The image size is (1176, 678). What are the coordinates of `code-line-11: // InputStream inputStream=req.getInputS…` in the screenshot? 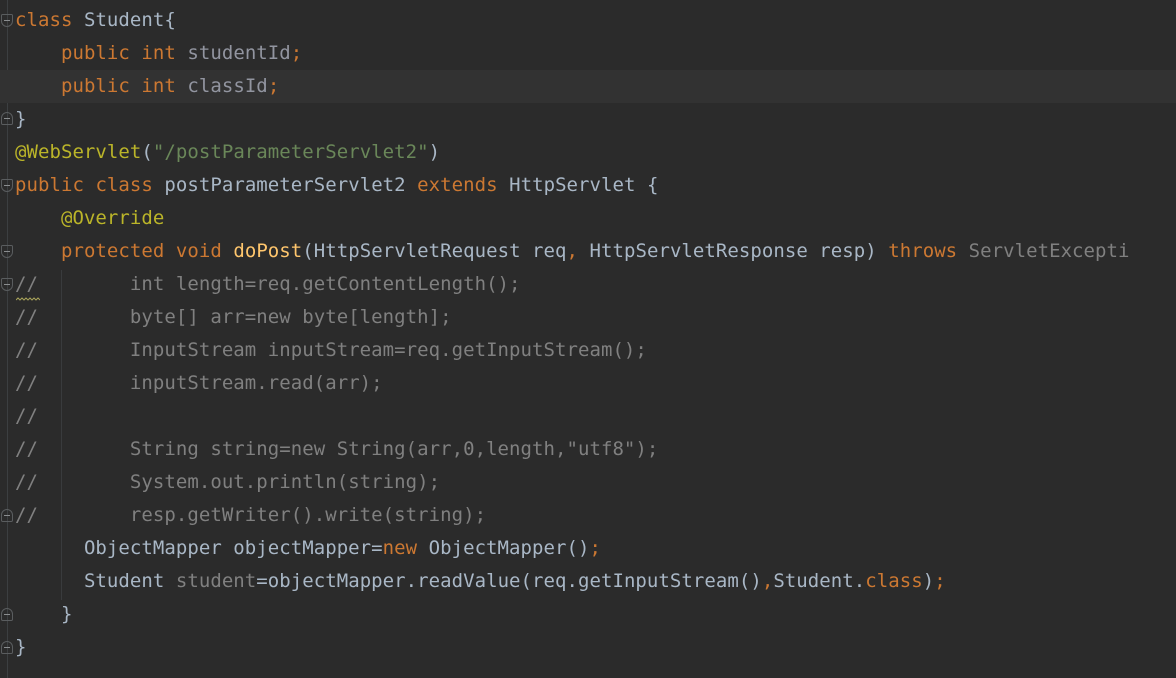 It's located at (331, 350).